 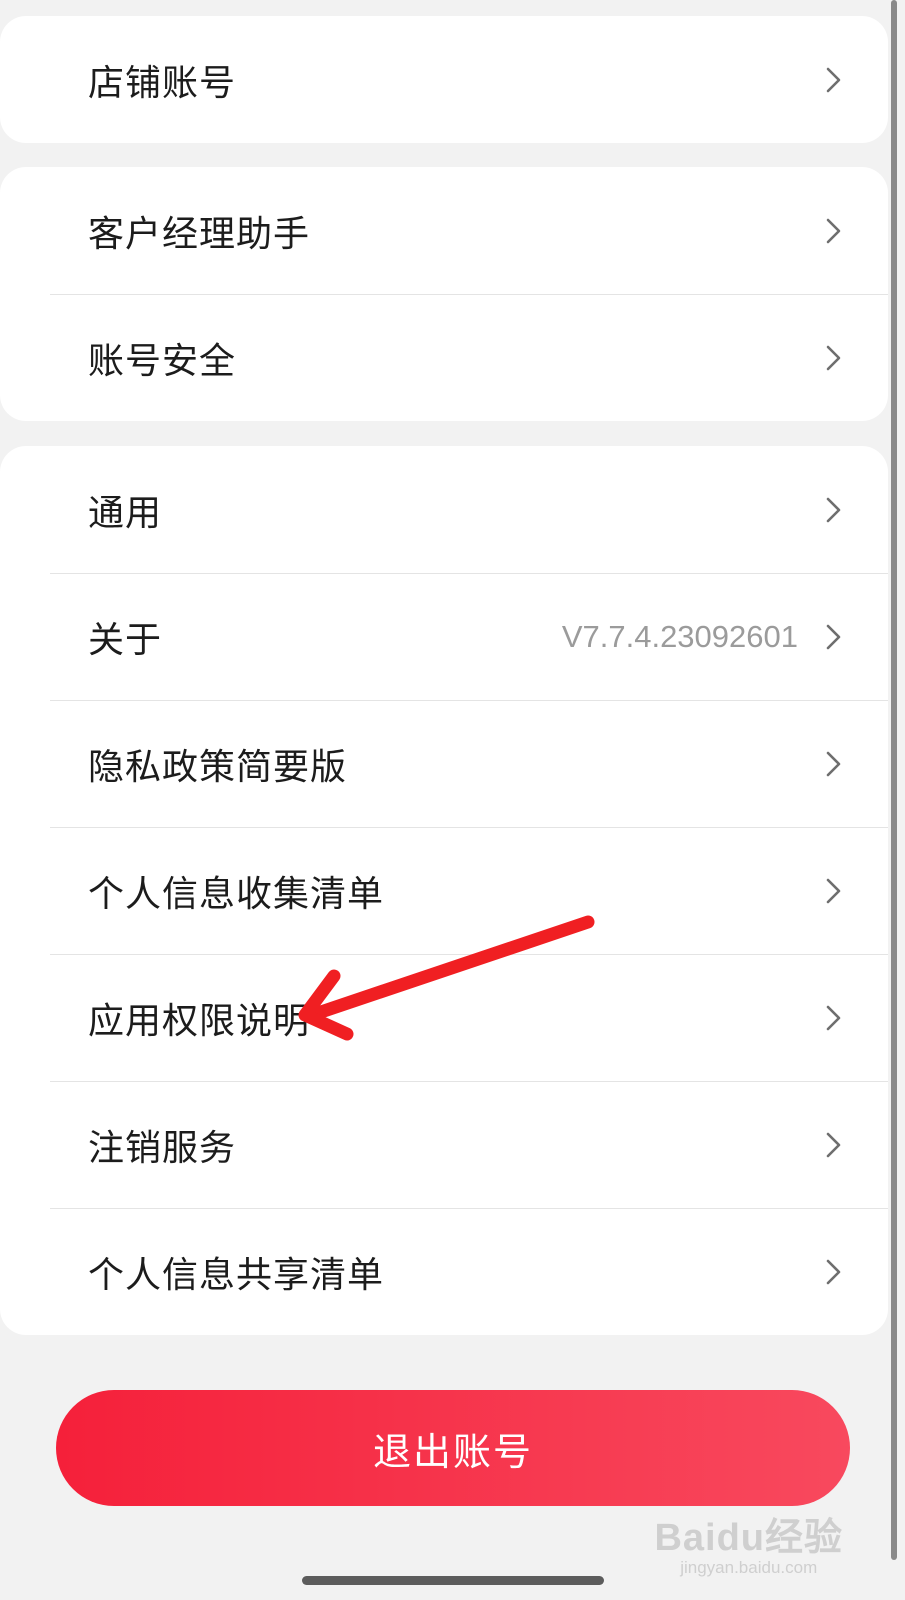 I want to click on row-personal-info-collection: 个人信息收集清单, so click(x=444, y=890).